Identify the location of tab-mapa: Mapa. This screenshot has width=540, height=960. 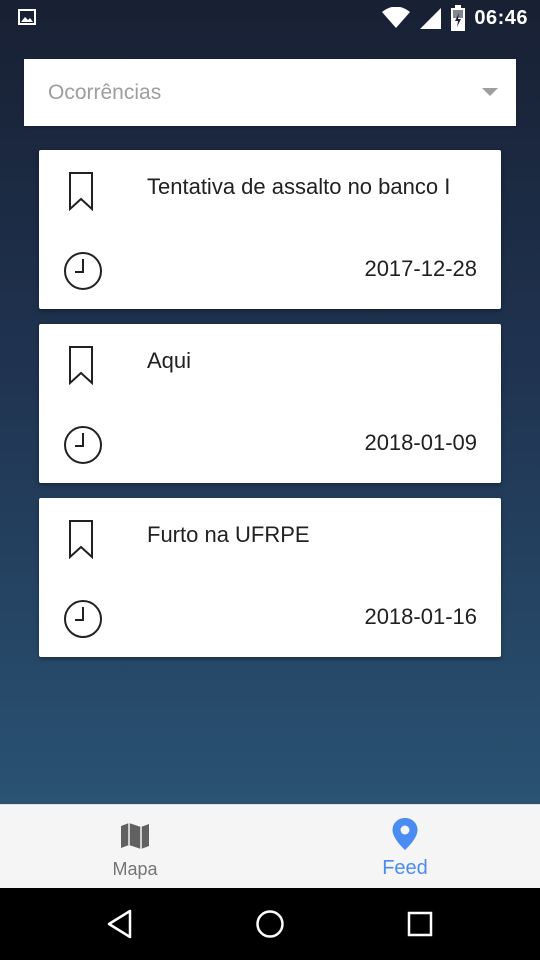
(135, 847).